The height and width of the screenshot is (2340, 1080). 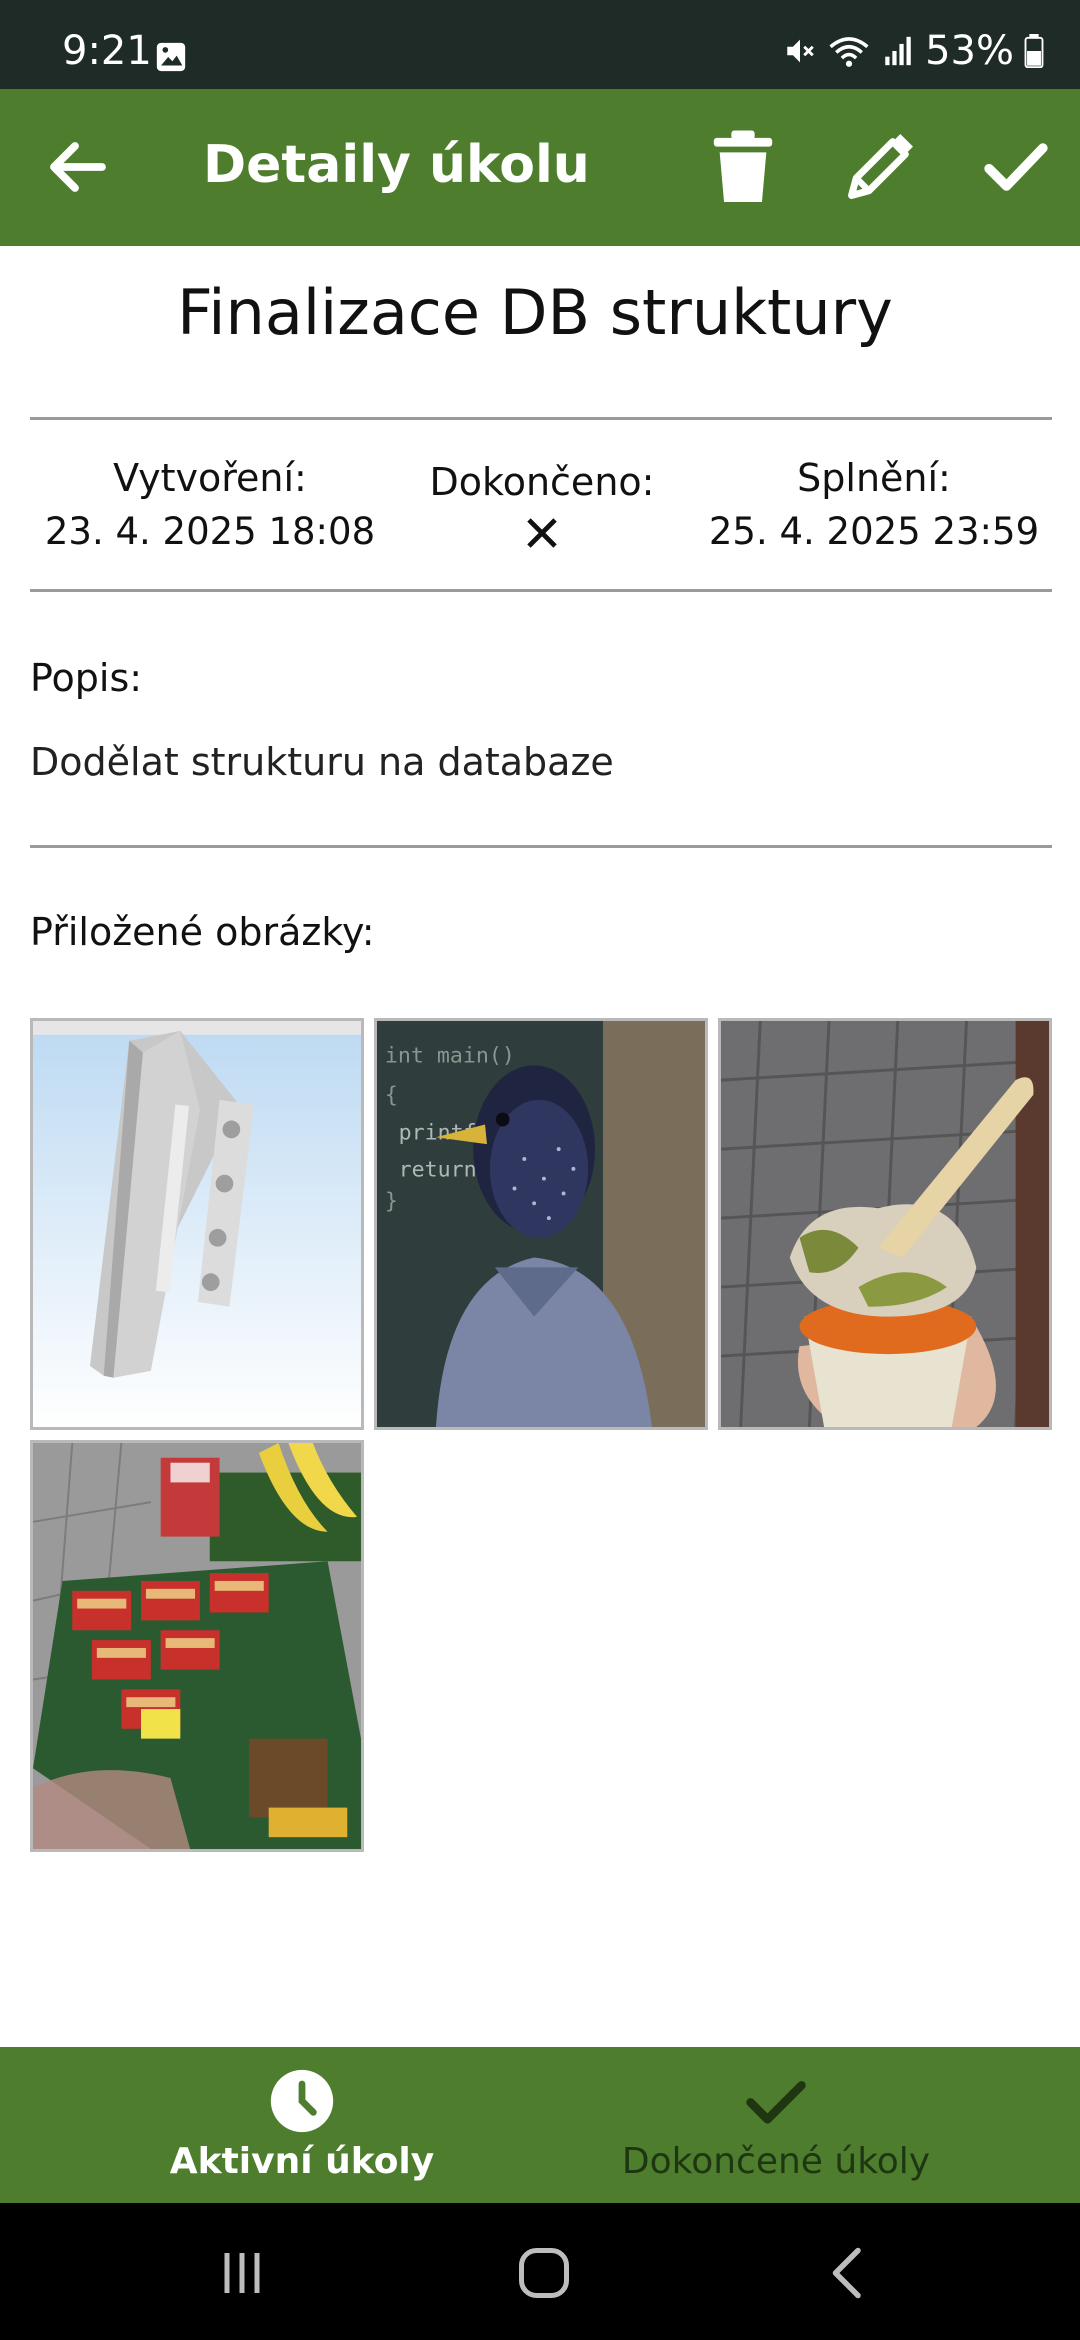 I want to click on created-label: Vytvoření:, so click(x=210, y=478).